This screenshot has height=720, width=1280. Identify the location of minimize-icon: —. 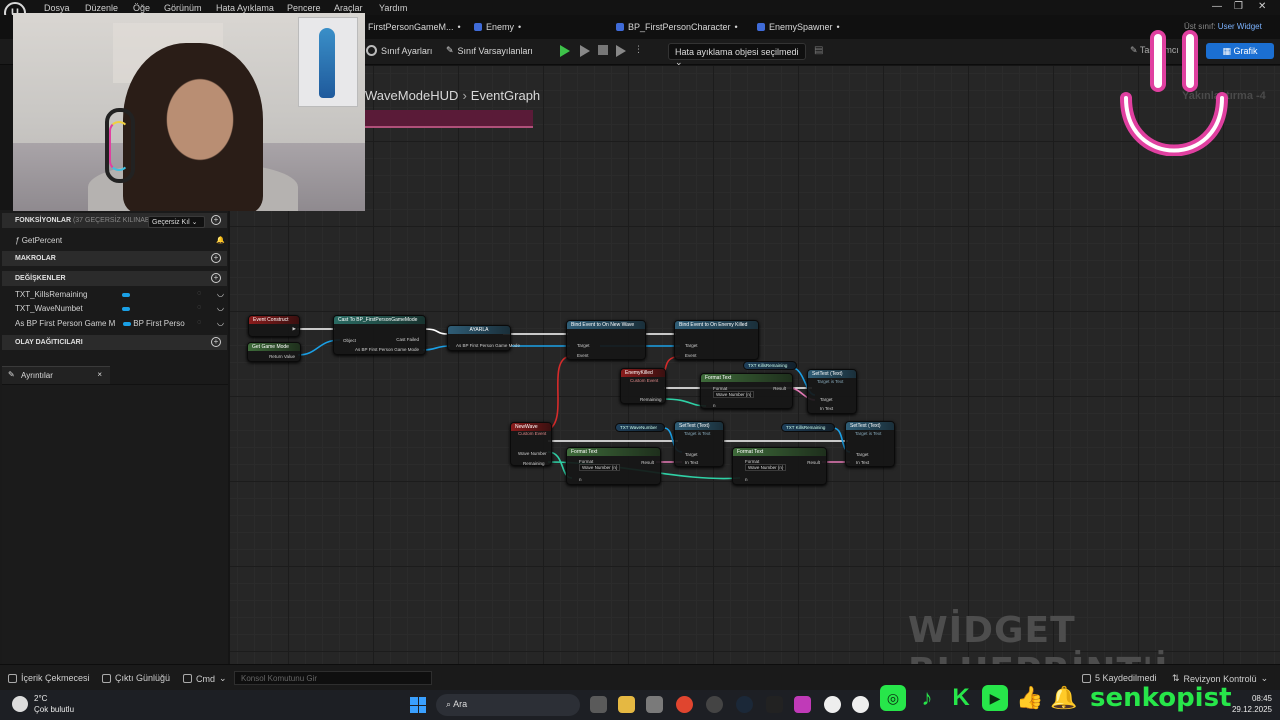
(1217, 6).